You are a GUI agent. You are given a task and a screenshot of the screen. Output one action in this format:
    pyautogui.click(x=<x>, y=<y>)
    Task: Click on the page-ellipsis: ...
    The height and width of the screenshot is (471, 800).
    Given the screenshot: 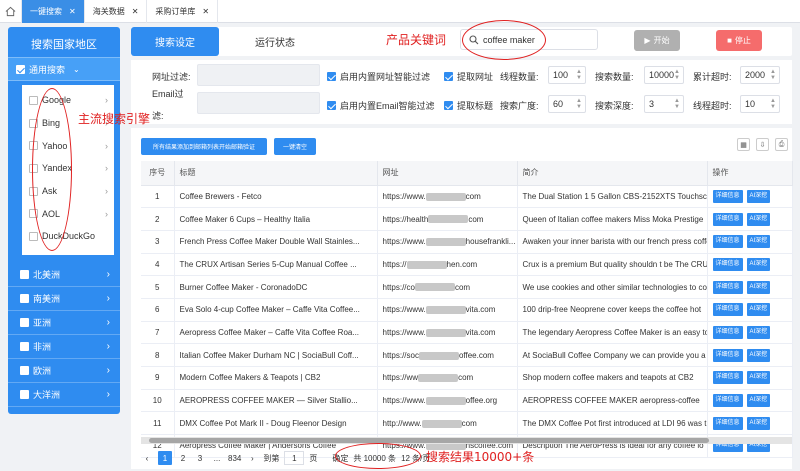 What is the action you would take?
    pyautogui.click(x=217, y=458)
    